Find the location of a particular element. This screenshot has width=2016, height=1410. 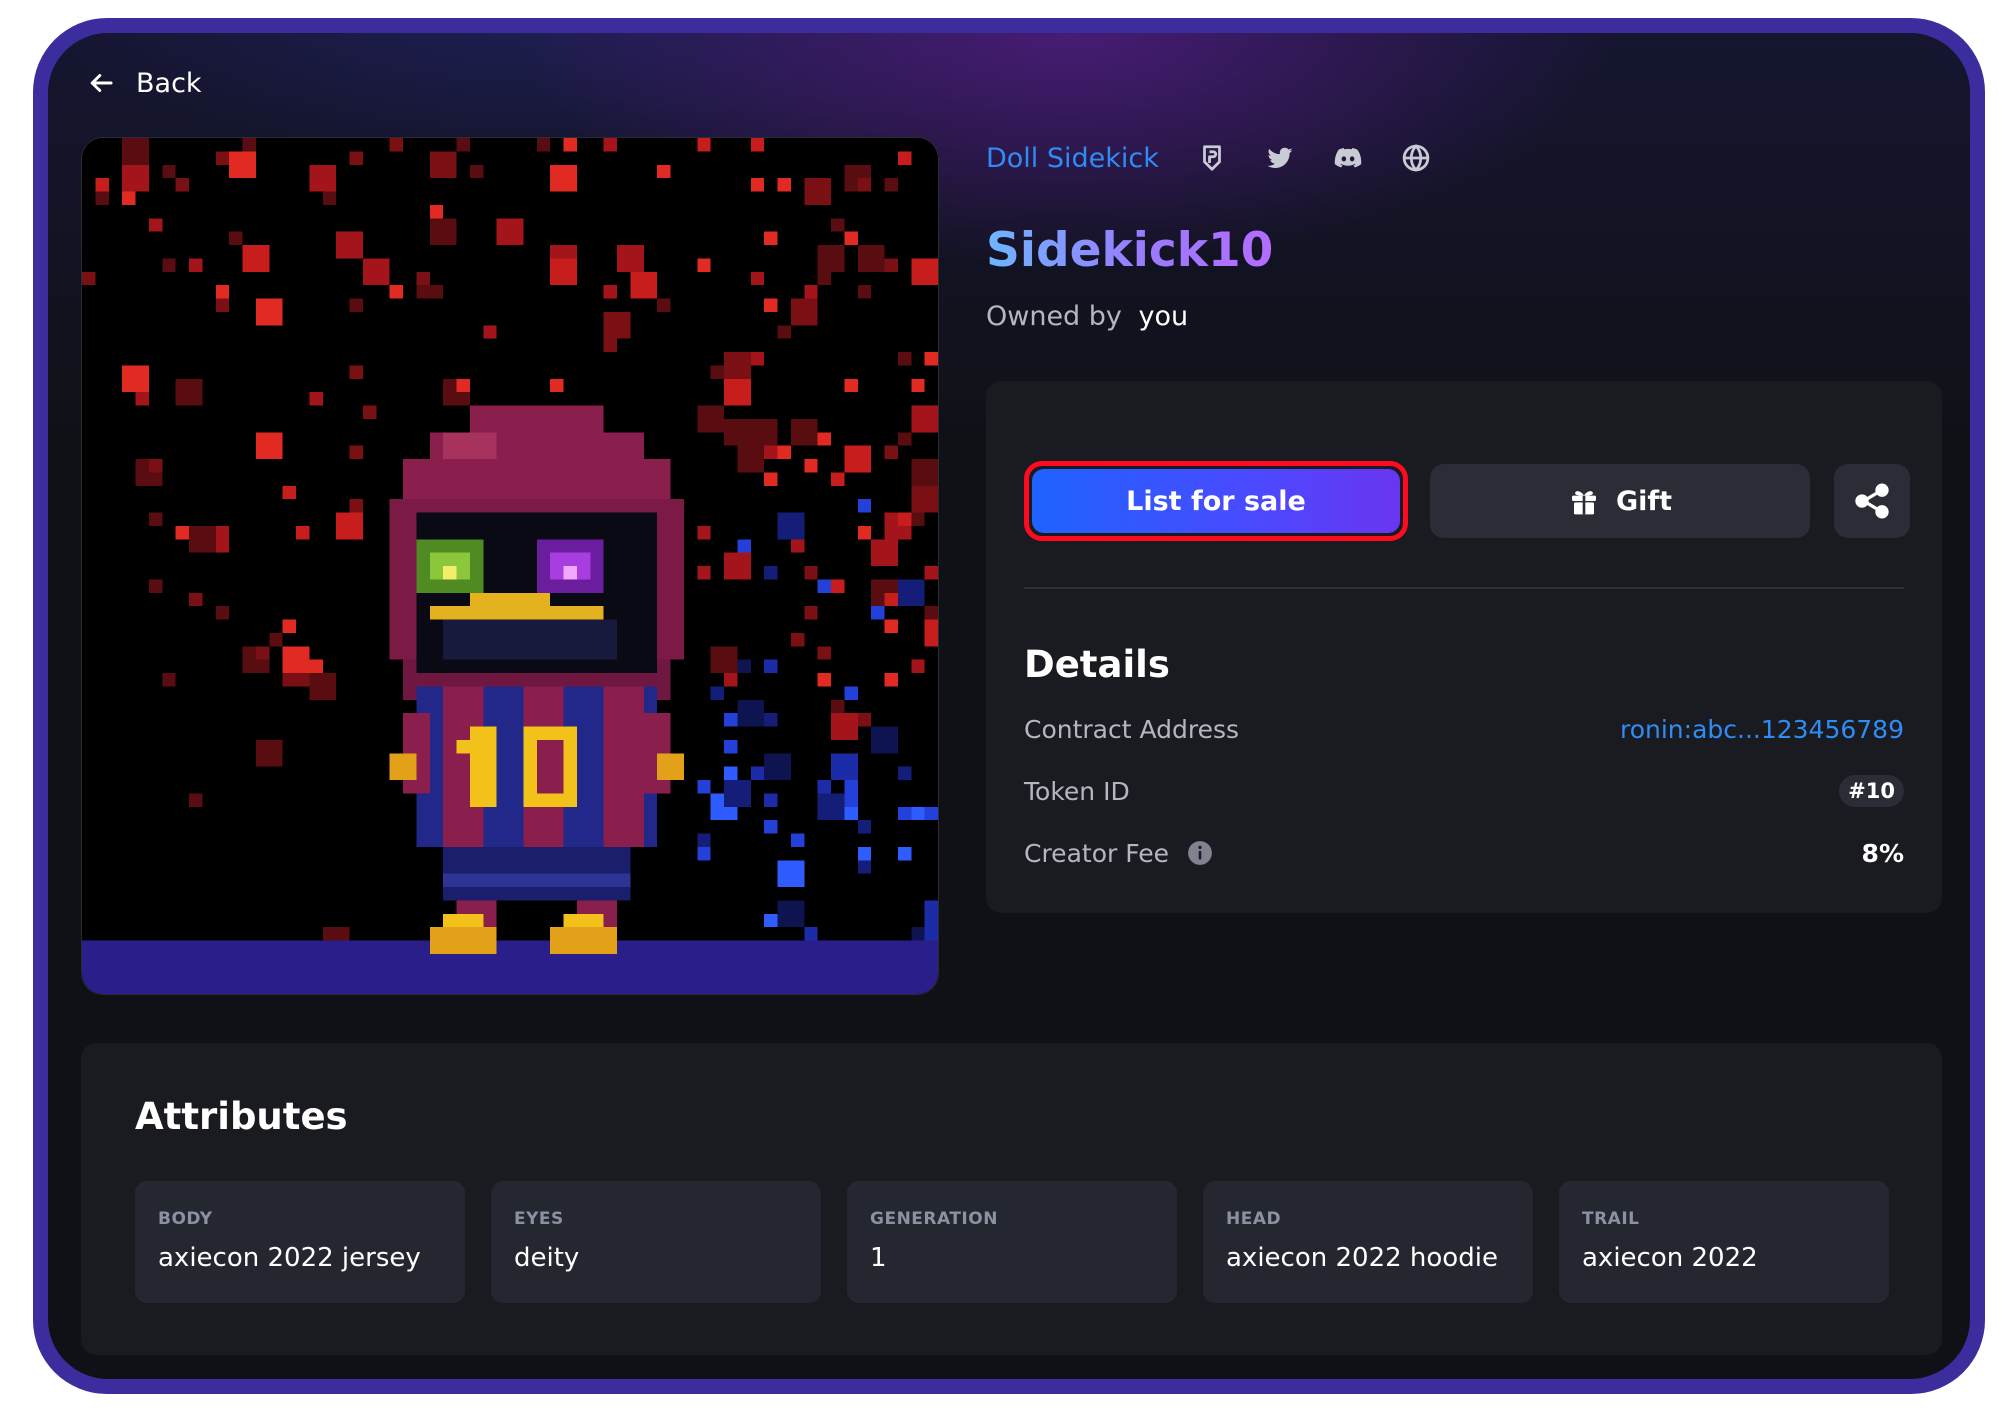

details-title: Details is located at coordinates (1097, 664).